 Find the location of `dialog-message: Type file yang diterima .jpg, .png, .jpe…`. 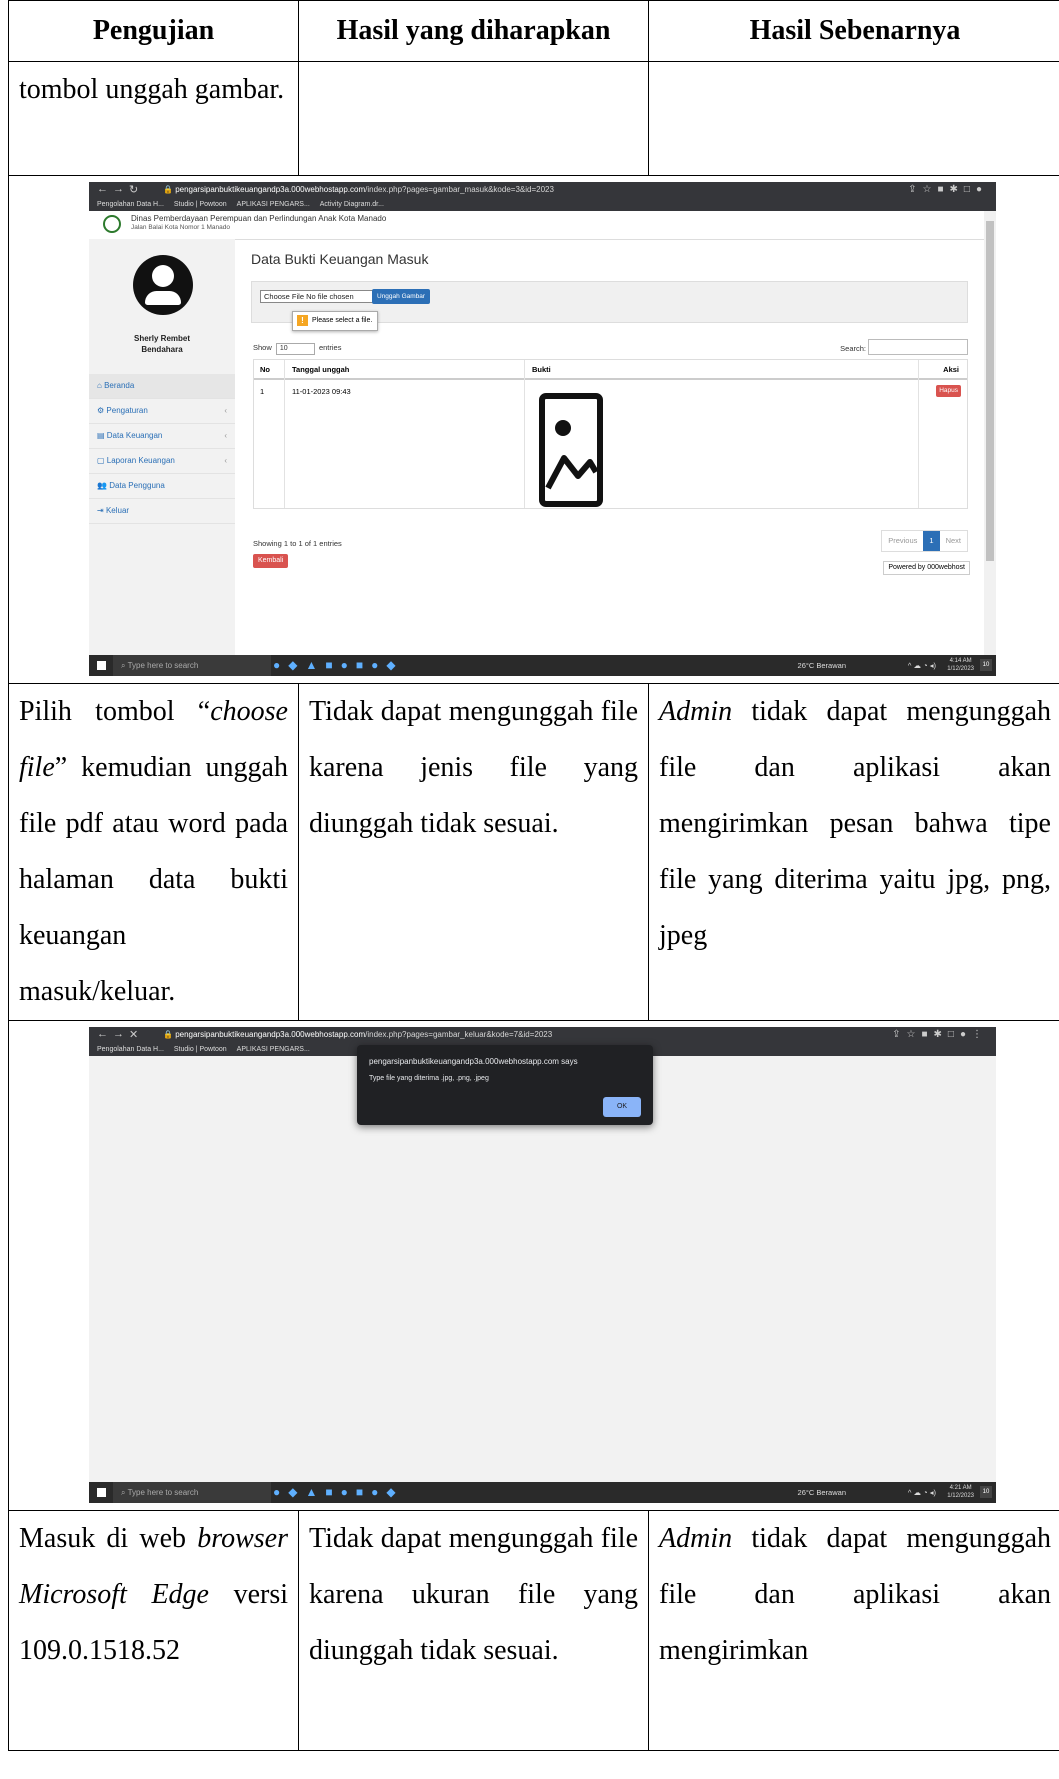

dialog-message: Type file yang diterima .jpg, .png, .jpe… is located at coordinates (429, 1078).